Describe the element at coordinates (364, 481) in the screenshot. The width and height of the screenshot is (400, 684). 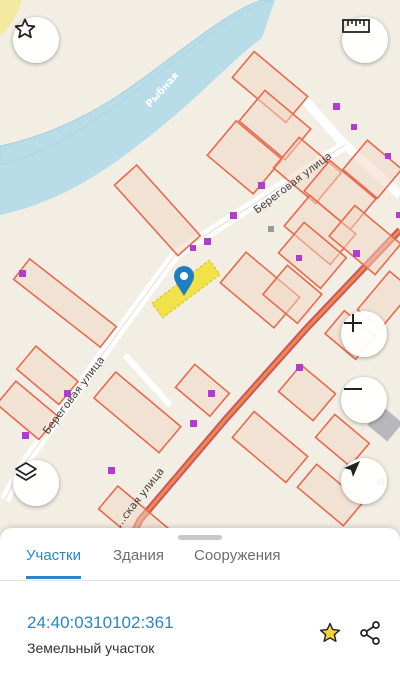
I see `locate-button` at that location.